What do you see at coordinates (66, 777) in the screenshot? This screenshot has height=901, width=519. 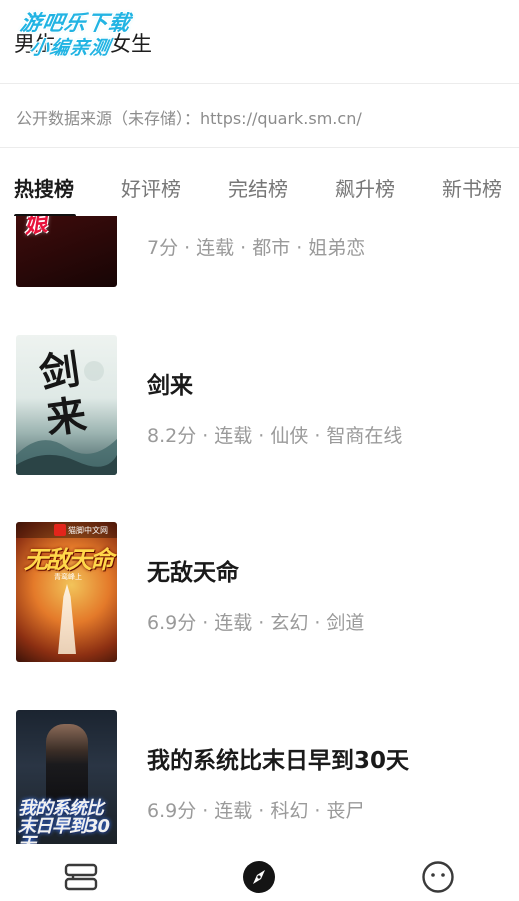 I see `book-cover: 我的系统比末日早到30天` at bounding box center [66, 777].